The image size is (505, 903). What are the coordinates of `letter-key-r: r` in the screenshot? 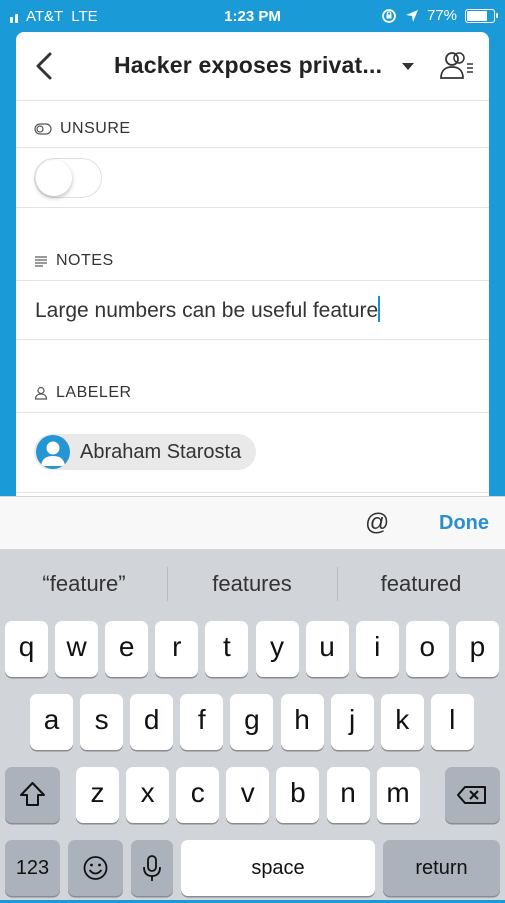 It's located at (177, 649).